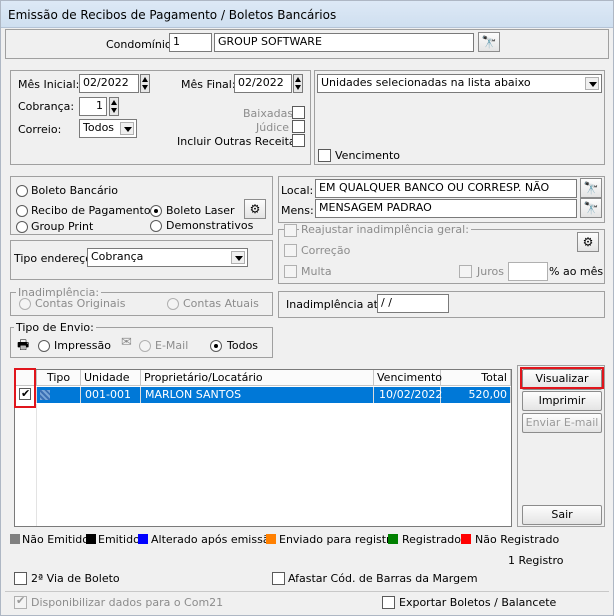  I want to click on boleto-bancario-radio, so click(22, 191).